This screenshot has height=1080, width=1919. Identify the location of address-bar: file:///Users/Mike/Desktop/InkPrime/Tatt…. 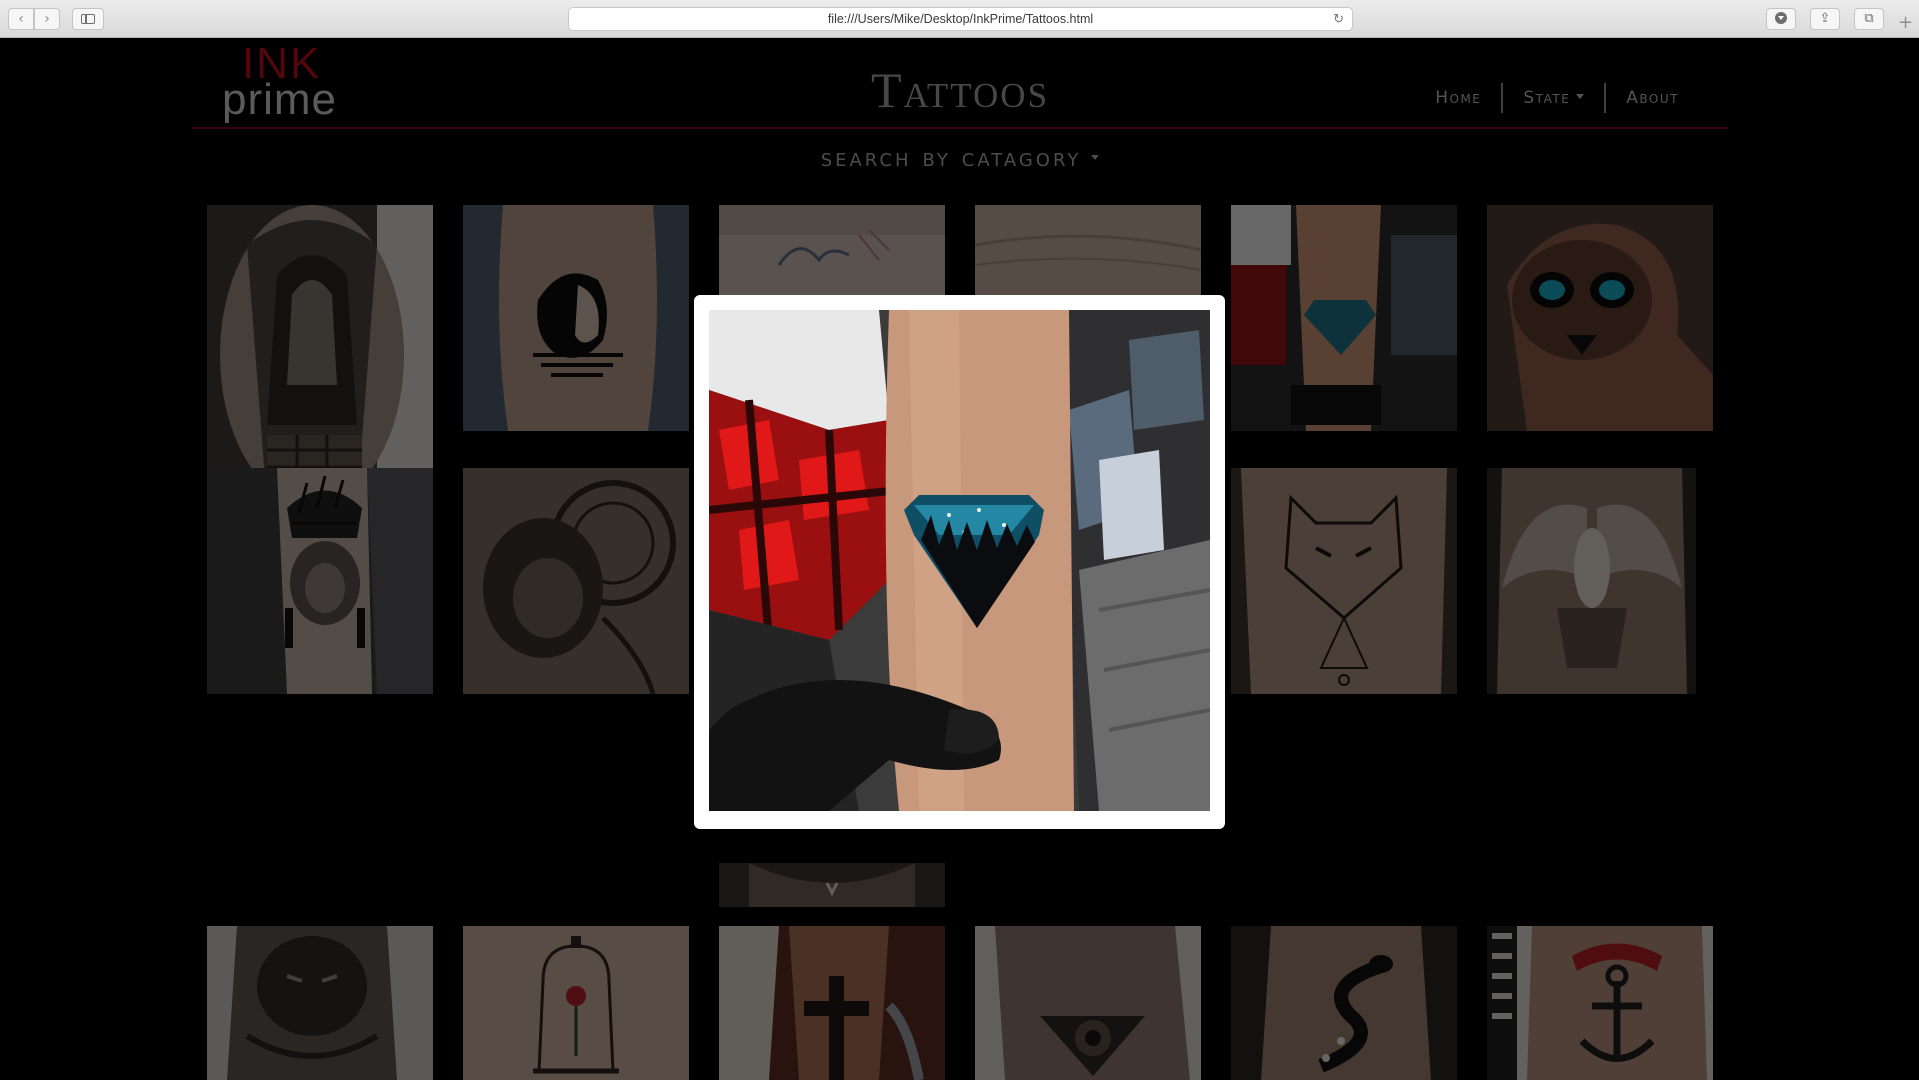
(960, 19).